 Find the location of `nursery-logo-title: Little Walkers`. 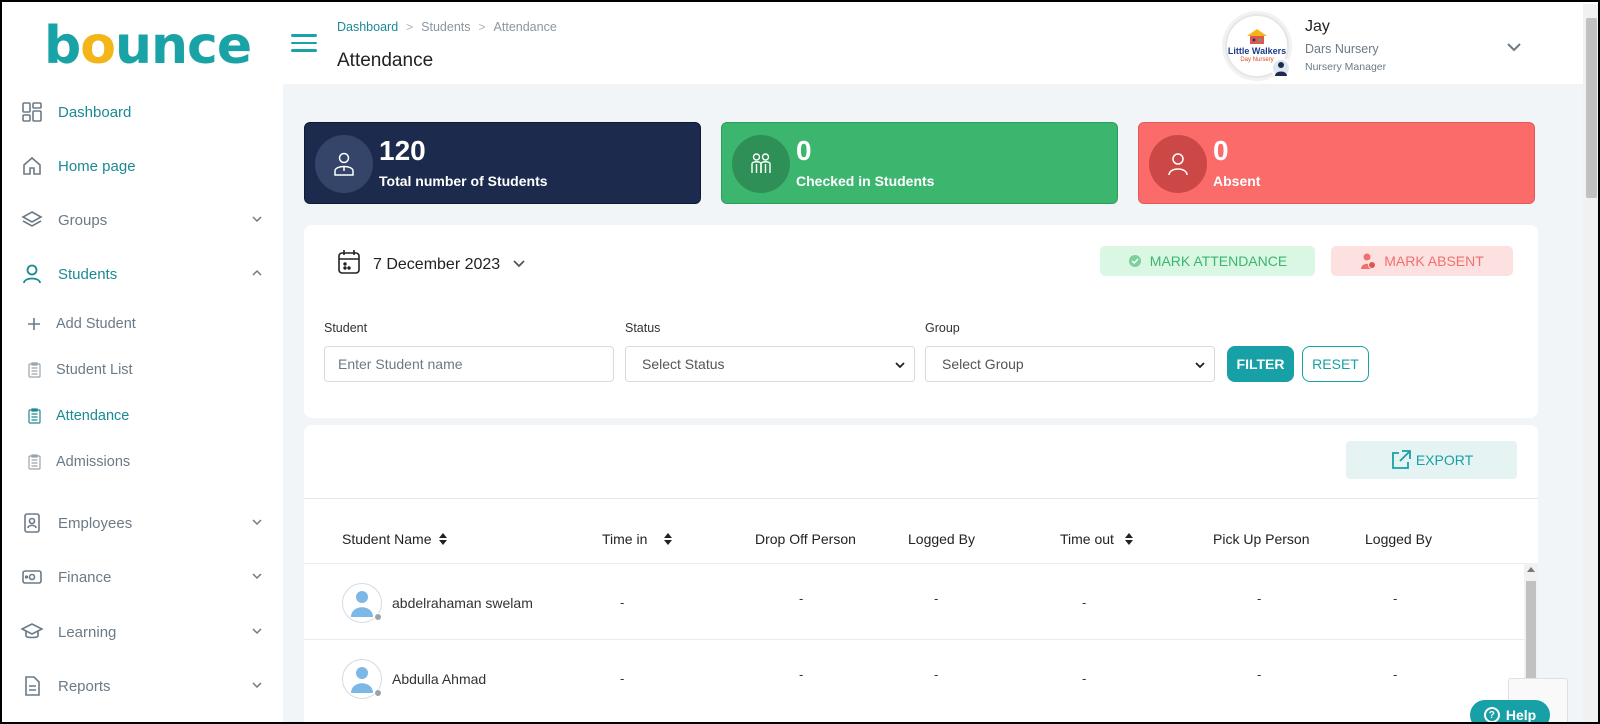

nursery-logo-title: Little Walkers is located at coordinates (1257, 51).